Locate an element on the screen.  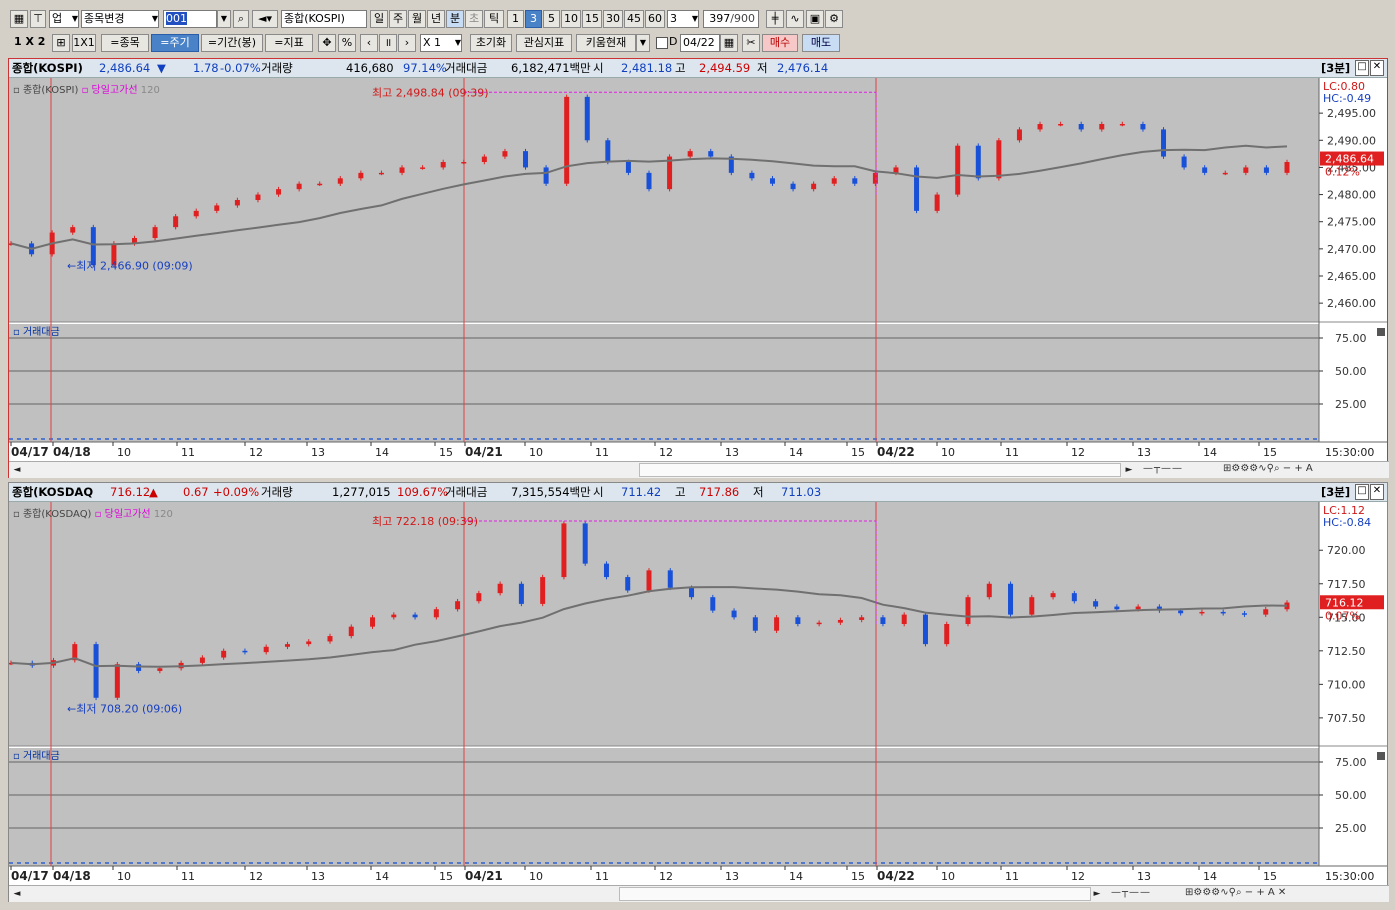
bar-count-field: 397/900 is located at coordinates (731, 19).